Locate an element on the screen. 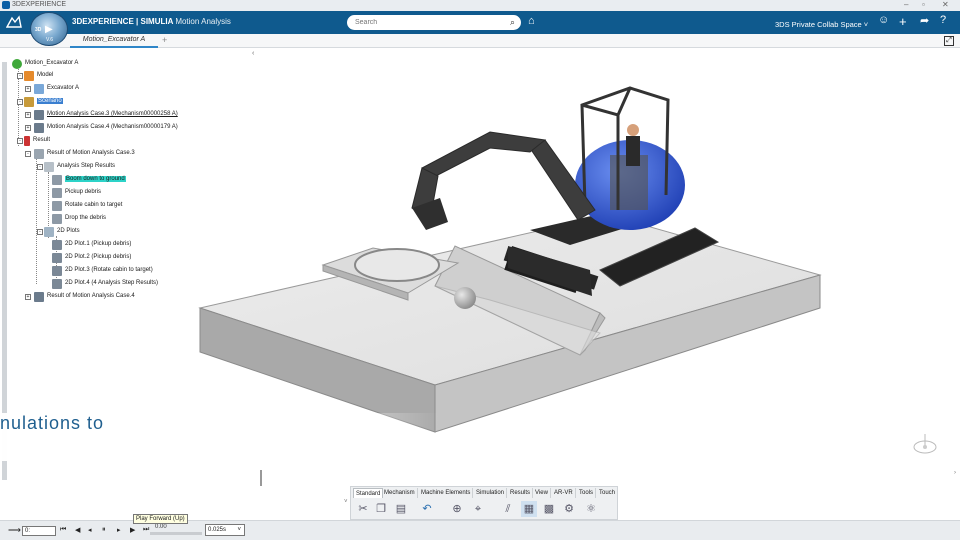 The image size is (960, 540). jump-end-icon: ⏭ is located at coordinates (146, 530).